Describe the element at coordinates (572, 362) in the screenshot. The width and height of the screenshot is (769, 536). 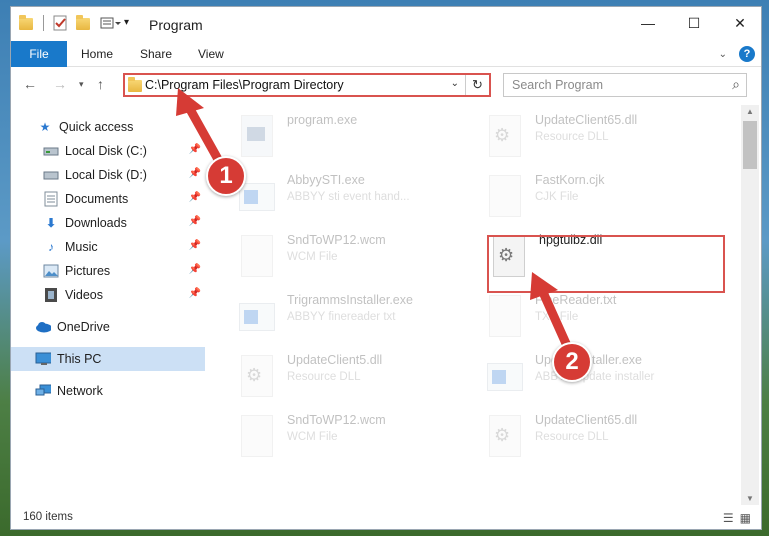
I see `step-badge-2: 2` at that location.